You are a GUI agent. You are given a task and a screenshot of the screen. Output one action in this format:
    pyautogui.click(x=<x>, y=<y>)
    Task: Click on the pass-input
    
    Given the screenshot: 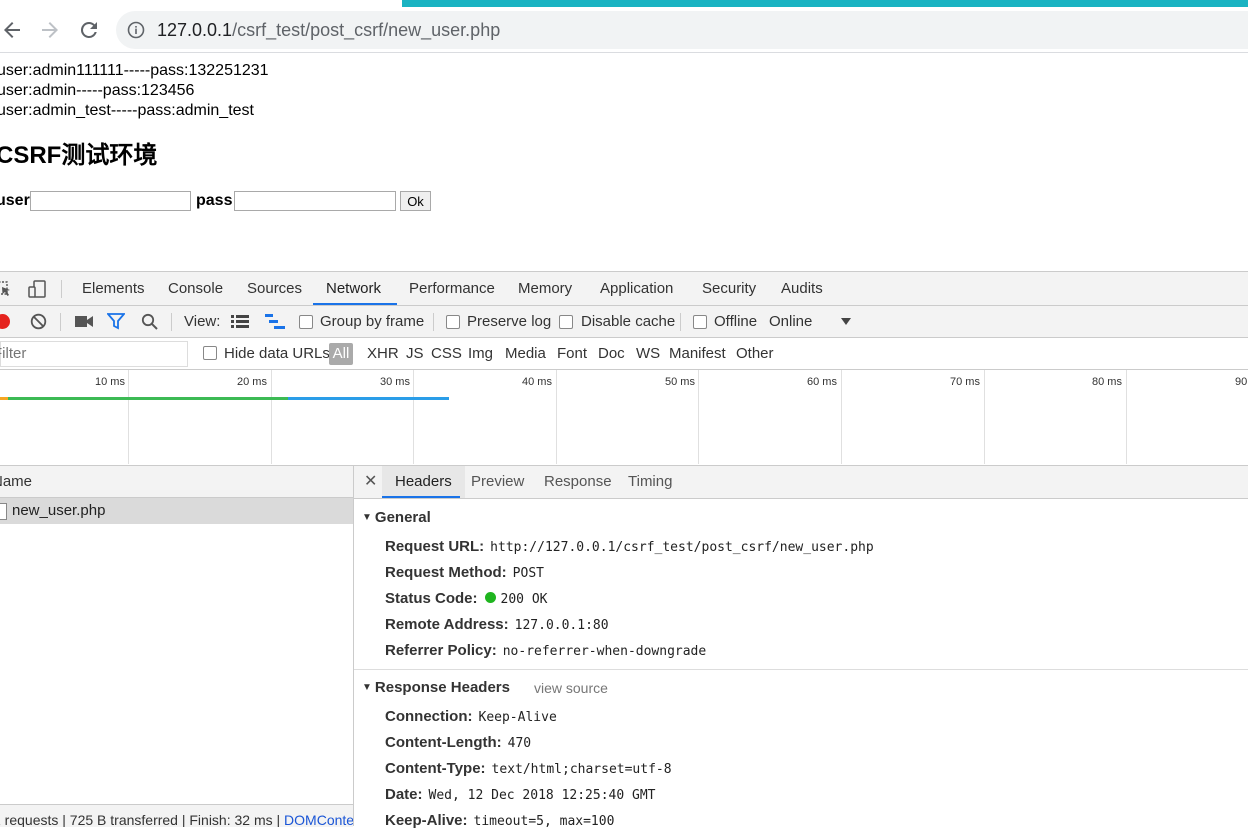 What is the action you would take?
    pyautogui.click(x=315, y=201)
    